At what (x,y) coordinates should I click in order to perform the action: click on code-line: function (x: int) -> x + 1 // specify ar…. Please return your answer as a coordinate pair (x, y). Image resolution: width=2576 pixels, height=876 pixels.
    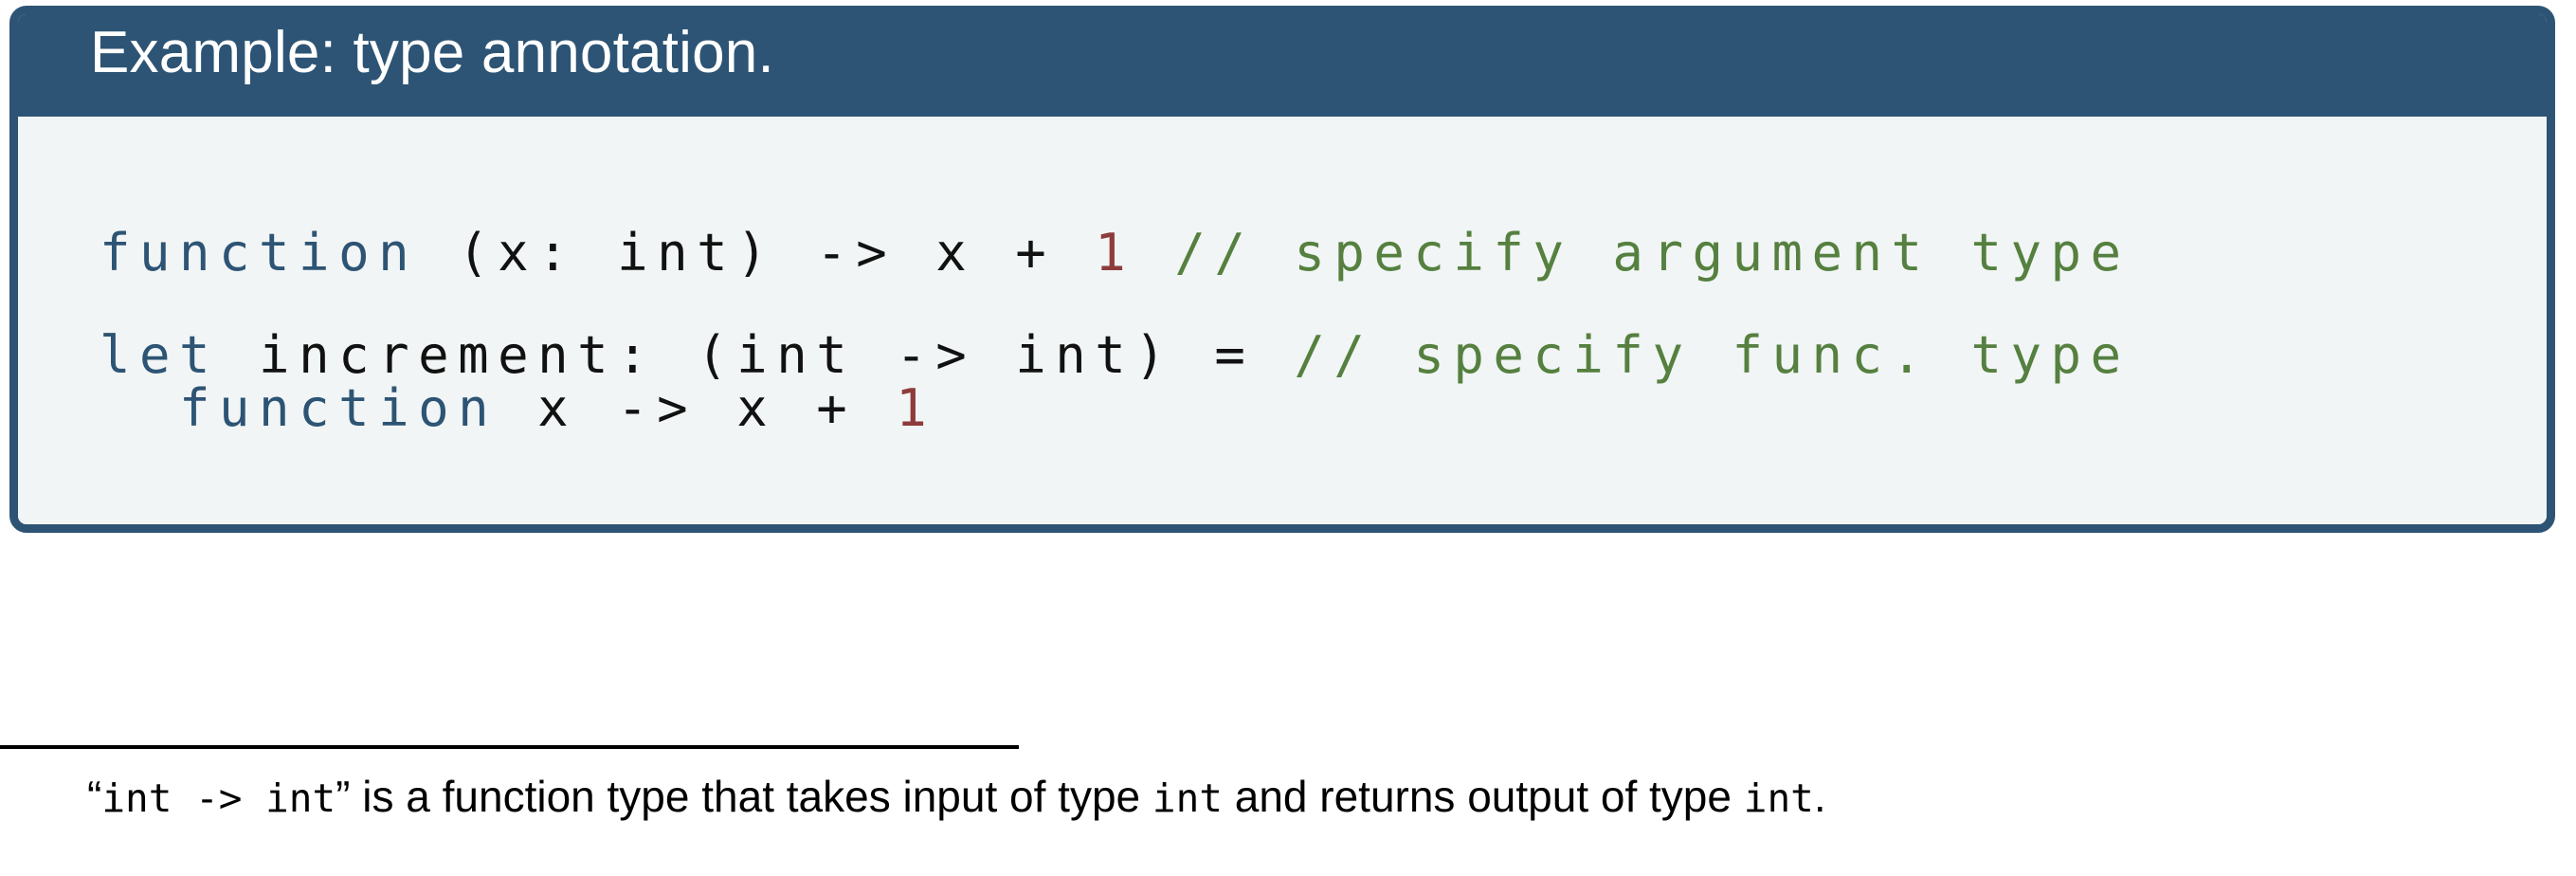
    Looking at the image, I should click on (1323, 253).